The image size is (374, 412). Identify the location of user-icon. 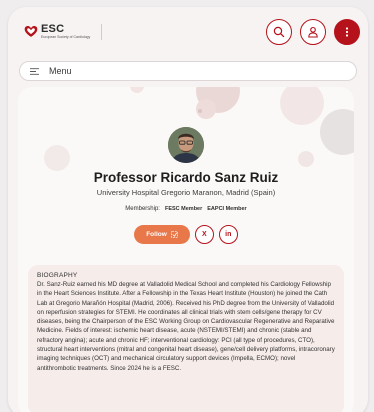
(313, 32).